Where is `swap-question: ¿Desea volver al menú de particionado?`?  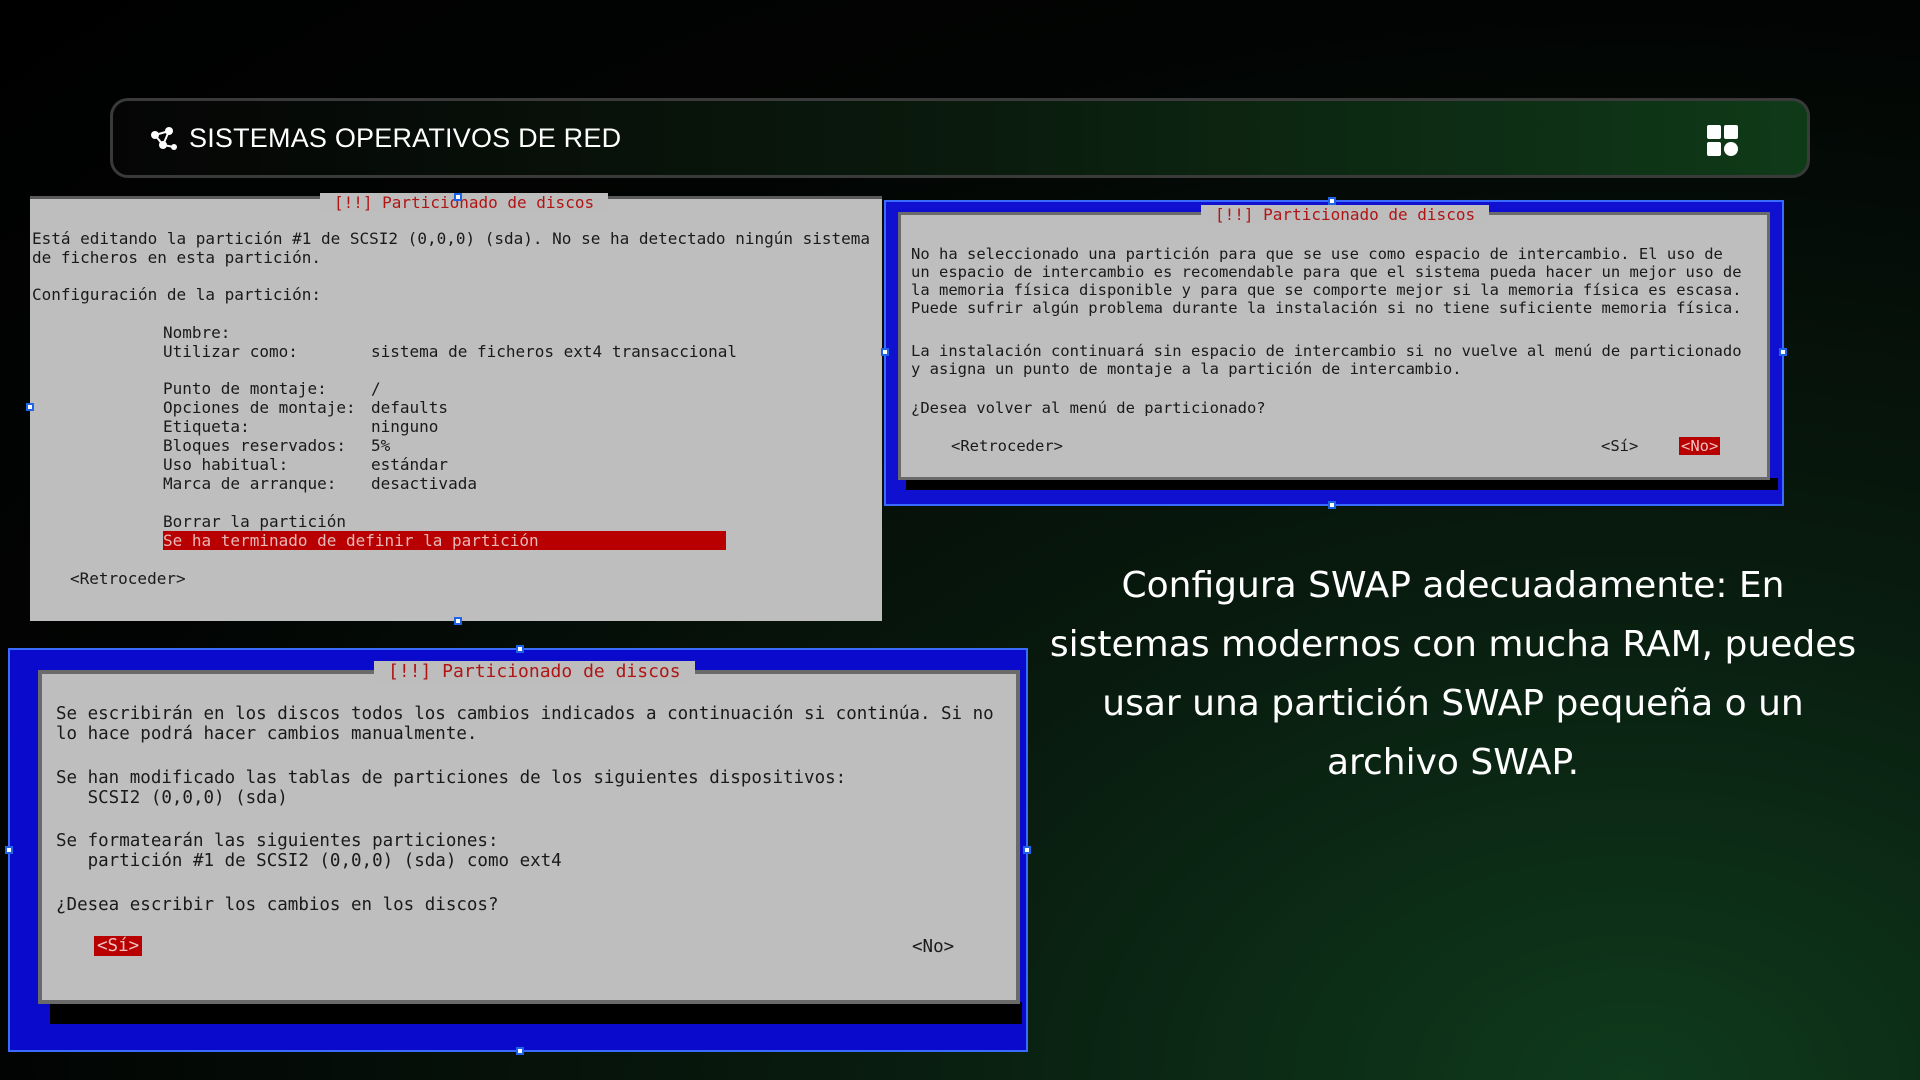 swap-question: ¿Desea volver al menú de particionado? is located at coordinates (1088, 408).